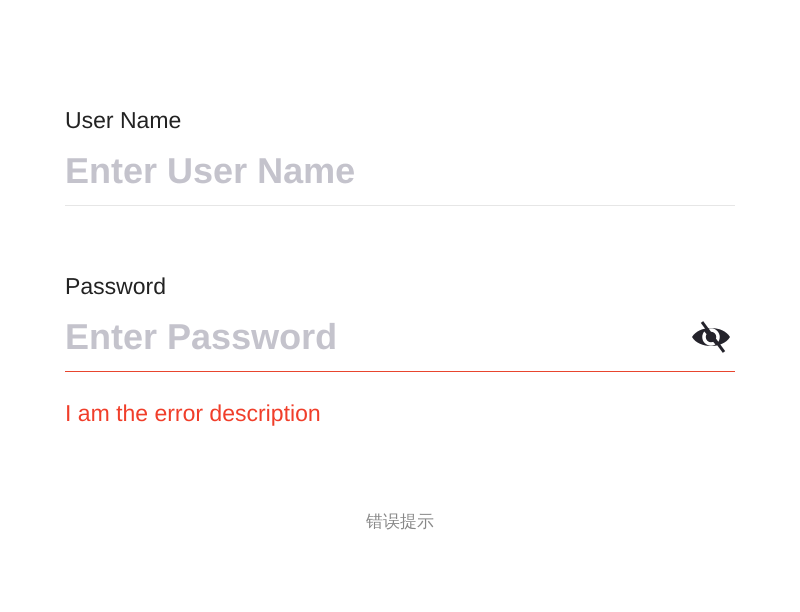 Image resolution: width=800 pixels, height=612 pixels. What do you see at coordinates (400, 337) in the screenshot?
I see `password-field: Enter Password` at bounding box center [400, 337].